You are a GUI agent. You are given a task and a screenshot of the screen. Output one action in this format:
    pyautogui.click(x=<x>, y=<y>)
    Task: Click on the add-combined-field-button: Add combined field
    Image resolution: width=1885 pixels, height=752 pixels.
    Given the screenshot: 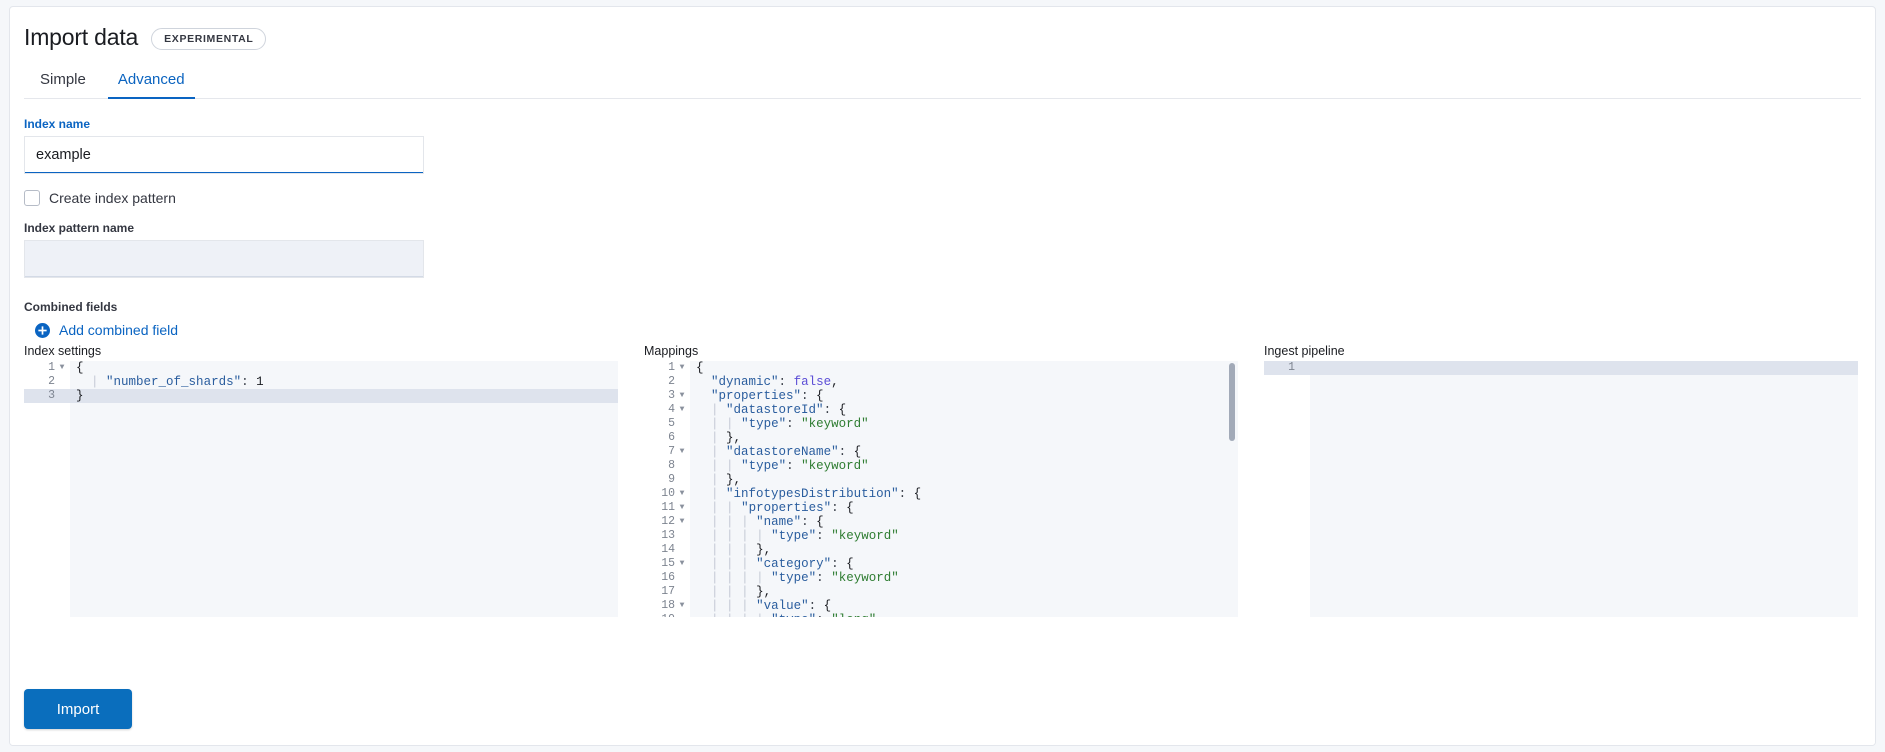 What is the action you would take?
    pyautogui.click(x=101, y=330)
    